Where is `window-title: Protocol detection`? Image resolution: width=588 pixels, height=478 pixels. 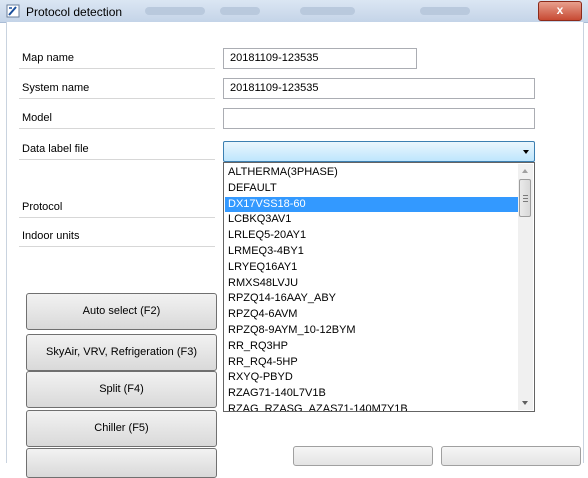 window-title: Protocol detection is located at coordinates (74, 12).